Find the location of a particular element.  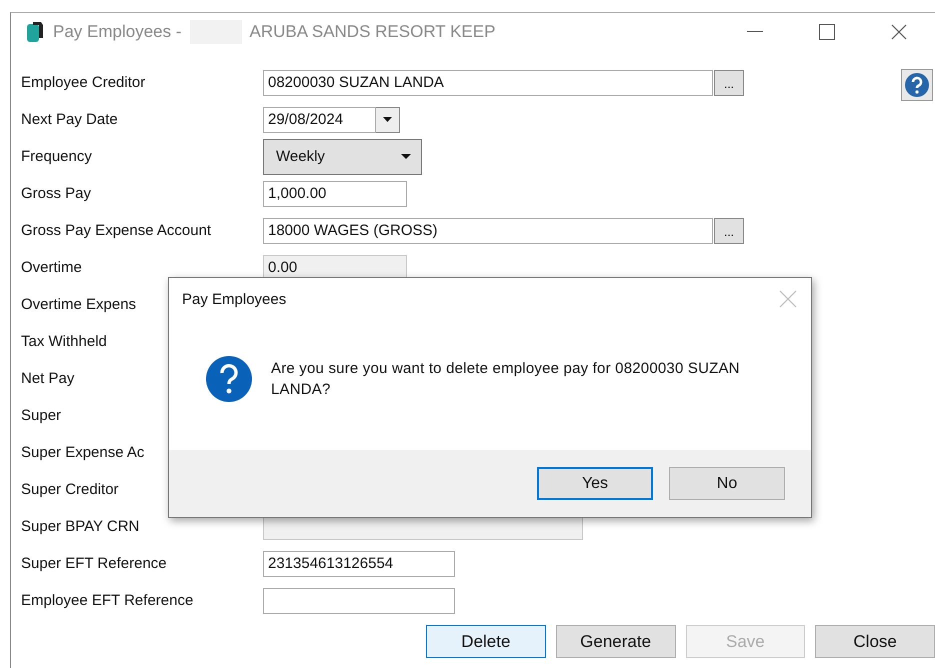

dialog-message: Are you sure you want to delete employee pay for 08200030 SUZAN LANDA? is located at coordinates (506, 379).